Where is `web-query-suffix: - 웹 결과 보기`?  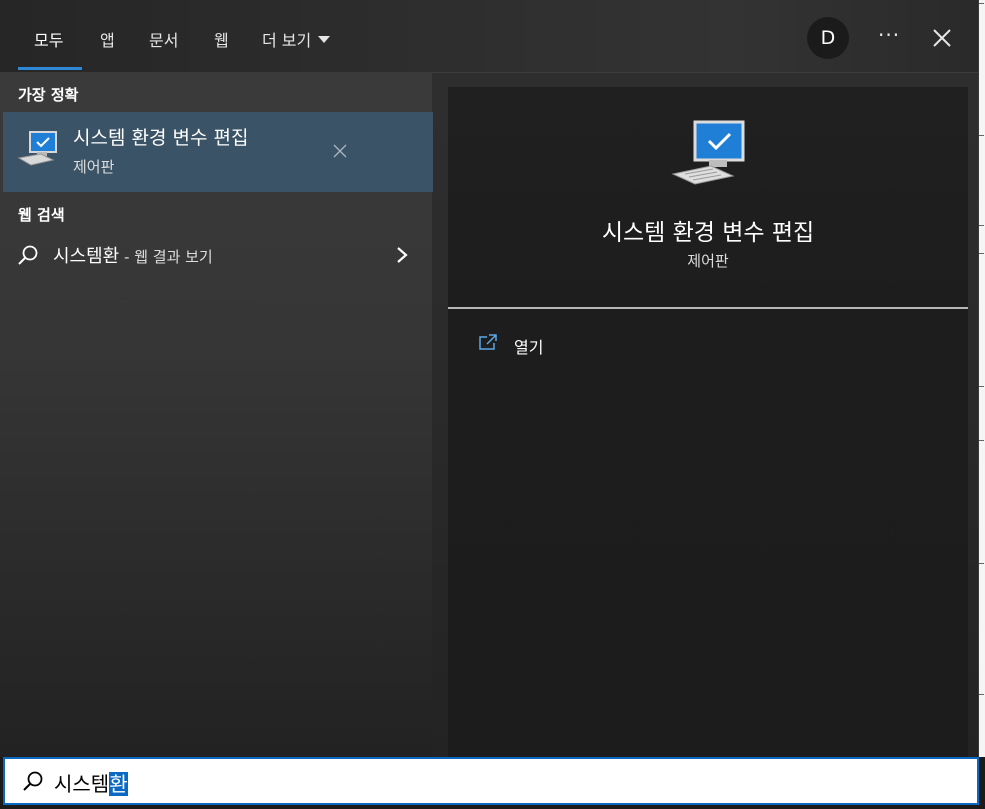
web-query-suffix: - 웹 결과 보기 is located at coordinates (166, 257).